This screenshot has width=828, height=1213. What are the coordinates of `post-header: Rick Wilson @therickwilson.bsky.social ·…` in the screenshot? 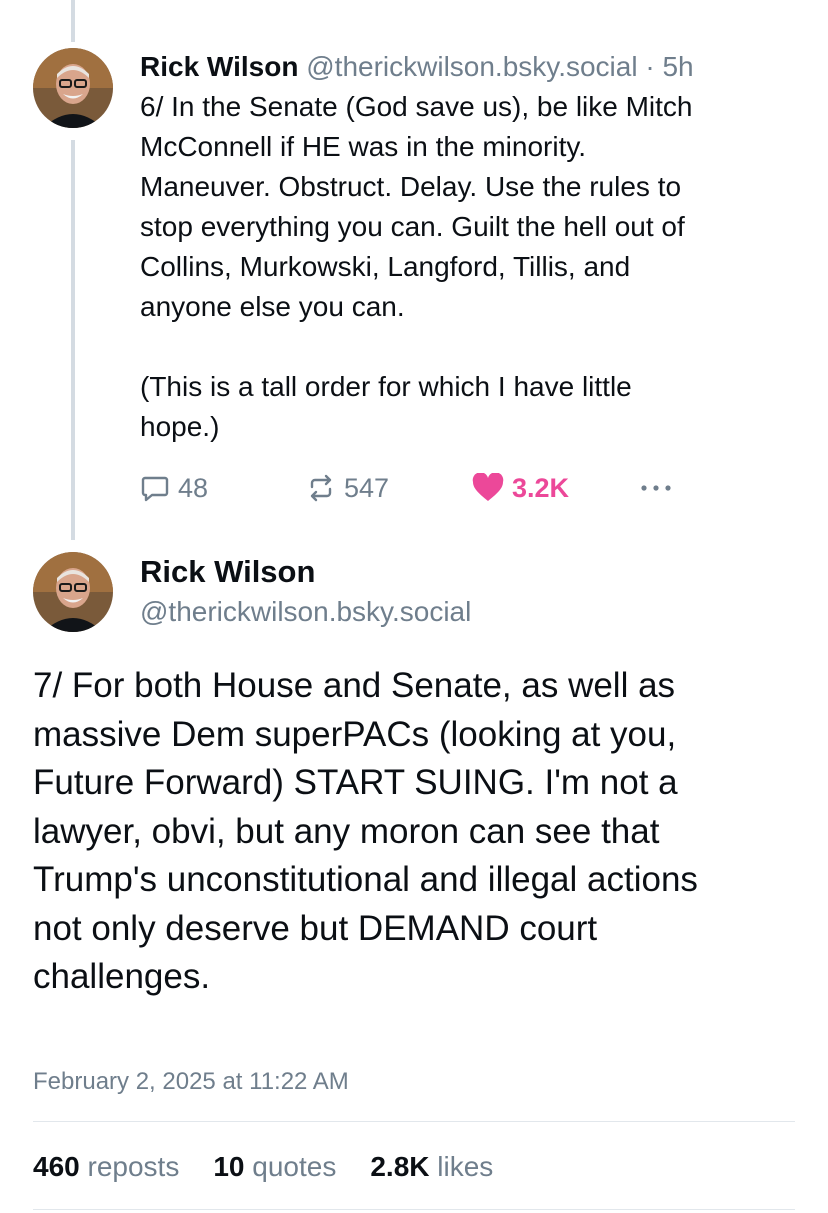 It's located at (470, 67).